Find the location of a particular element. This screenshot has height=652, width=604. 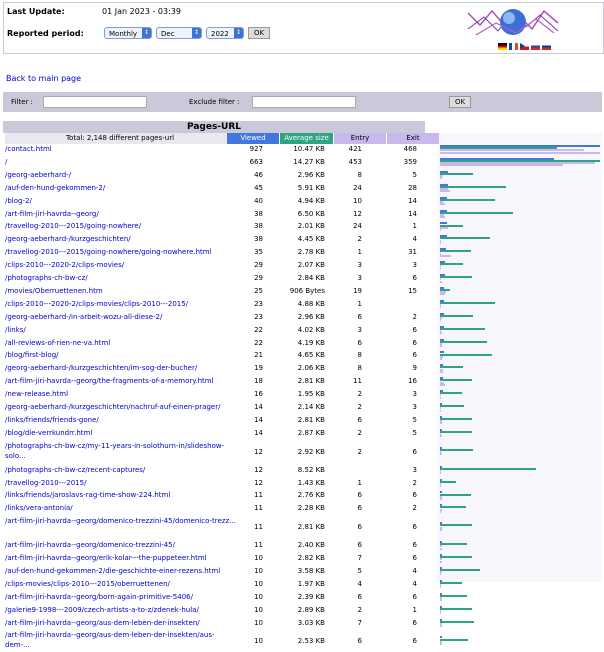

flag-ru-icon is located at coordinates (546, 46).